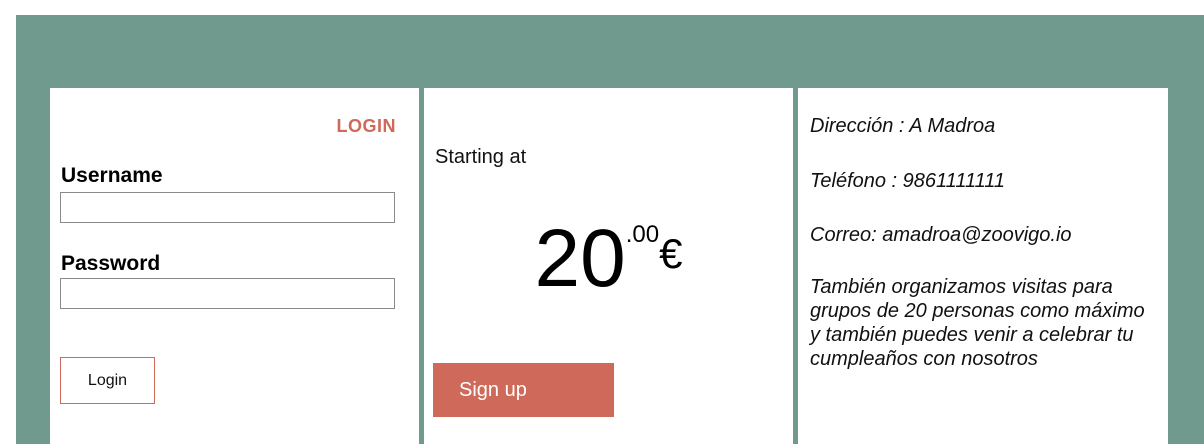 The image size is (1204, 444). What do you see at coordinates (227, 207) in the screenshot?
I see `username-input` at bounding box center [227, 207].